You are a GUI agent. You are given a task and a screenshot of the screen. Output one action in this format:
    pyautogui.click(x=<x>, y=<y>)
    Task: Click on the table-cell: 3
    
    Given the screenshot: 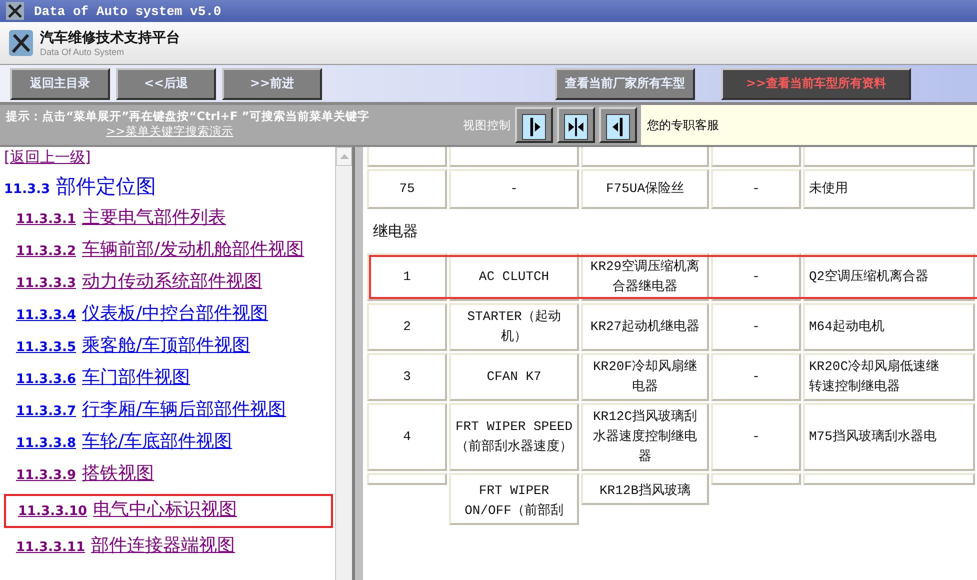 What is the action you would take?
    pyautogui.click(x=407, y=377)
    